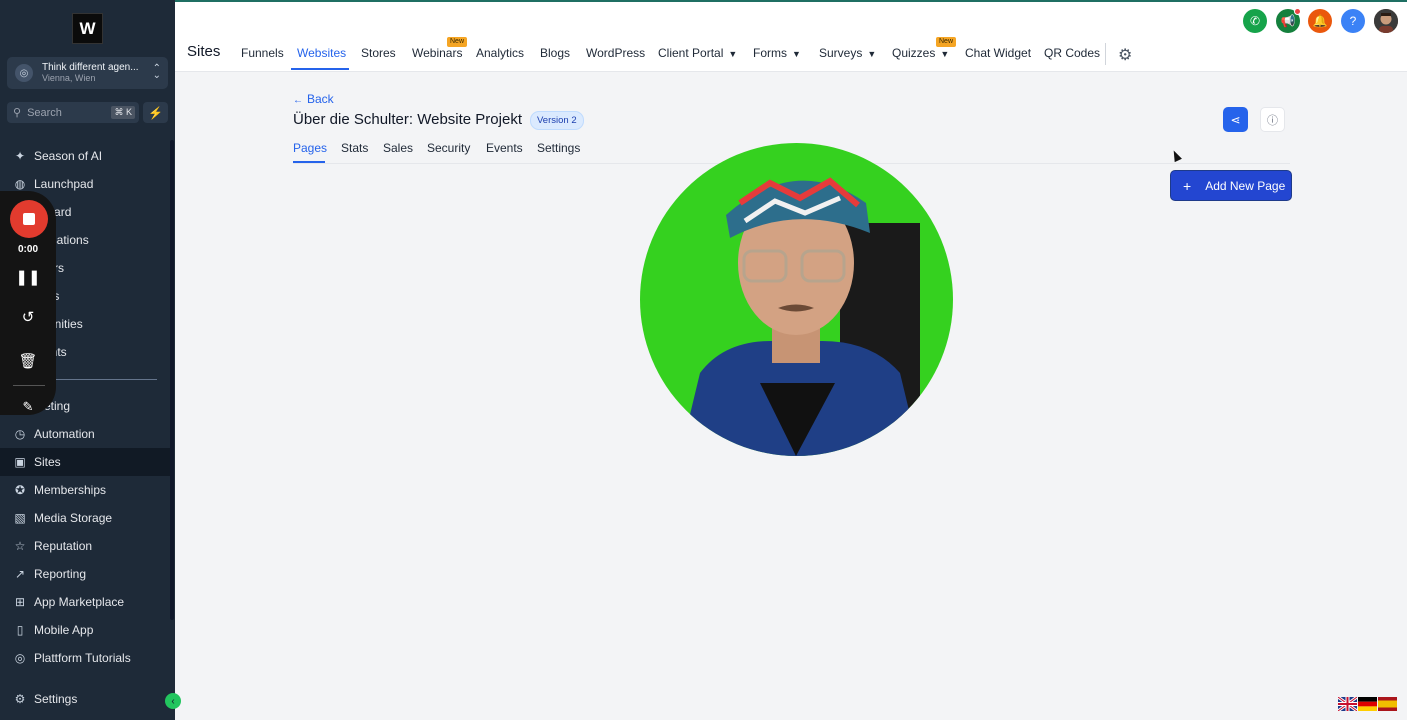 The image size is (1407, 720). Describe the element at coordinates (770, 53) in the screenshot. I see `tab-label: Forms` at that location.